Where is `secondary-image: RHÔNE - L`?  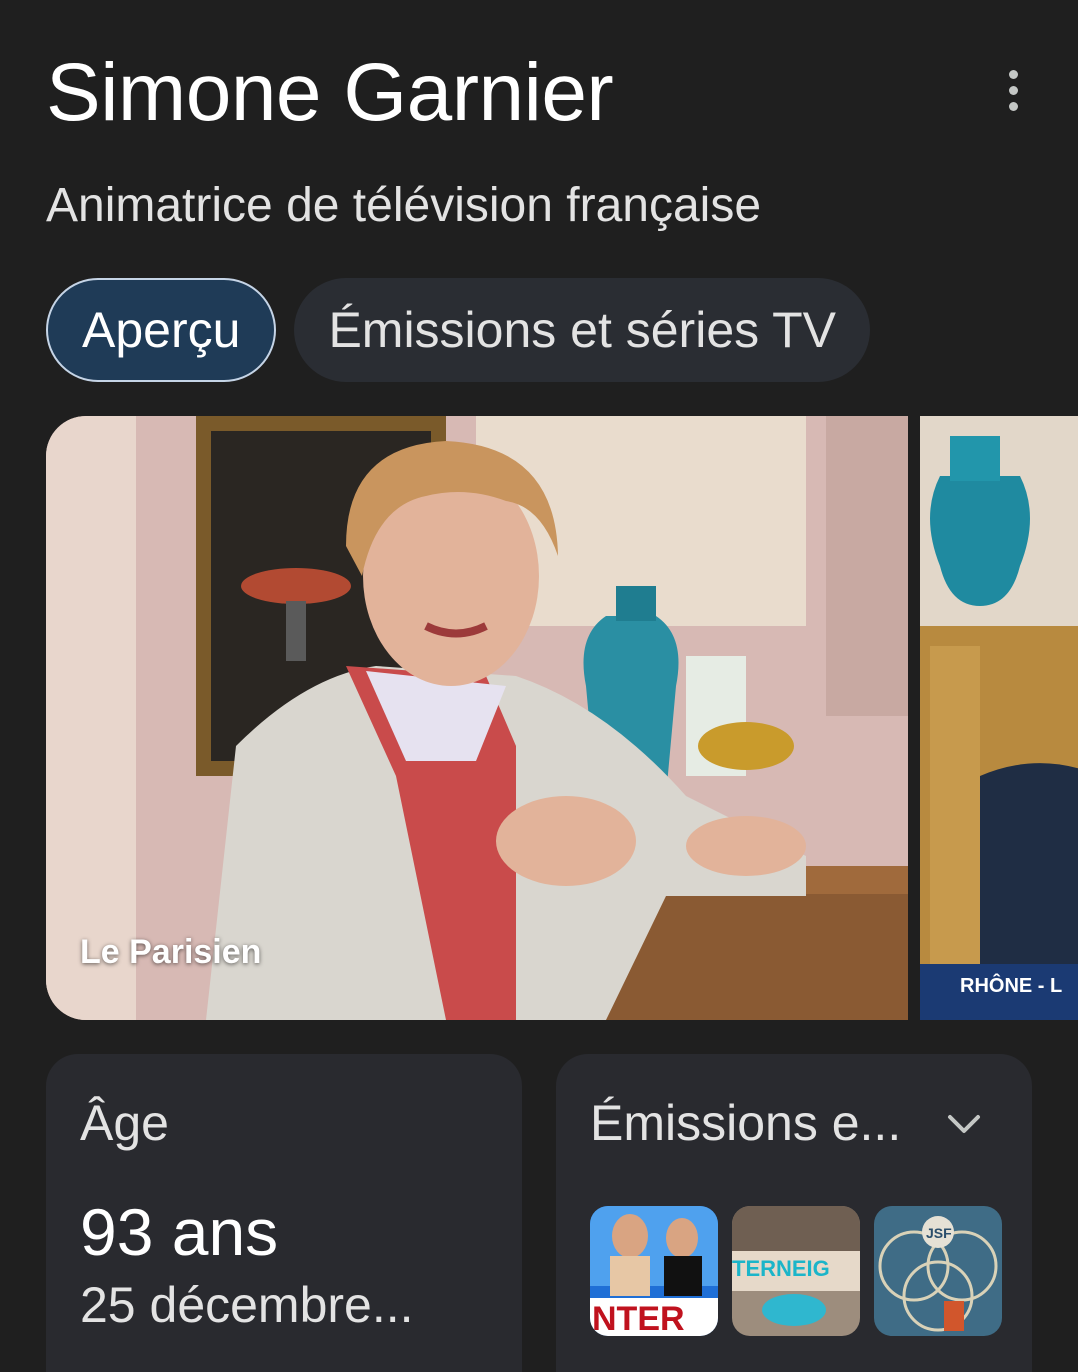
secondary-image: RHÔNE - L is located at coordinates (999, 718).